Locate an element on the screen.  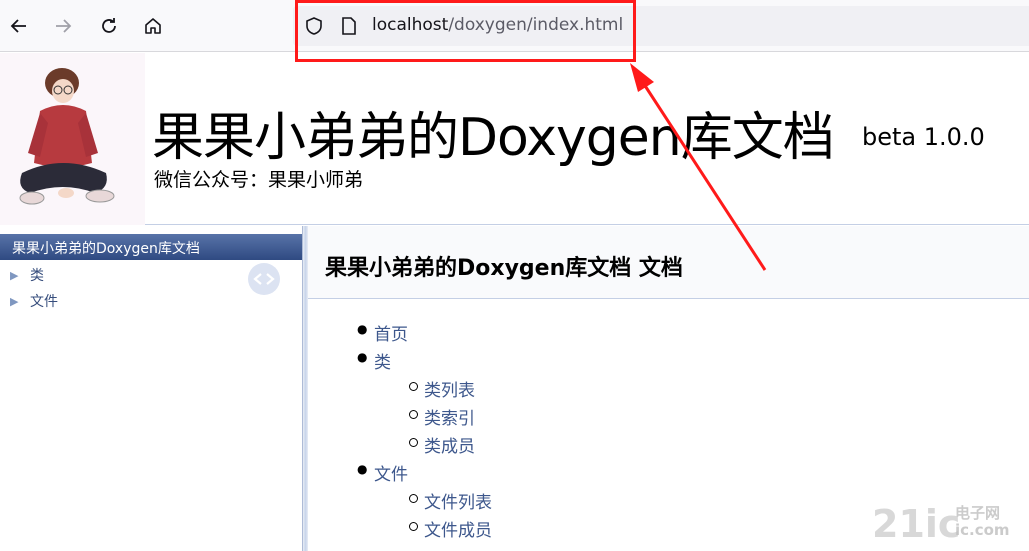
watermark-logo: 21ic is located at coordinates (916, 524).